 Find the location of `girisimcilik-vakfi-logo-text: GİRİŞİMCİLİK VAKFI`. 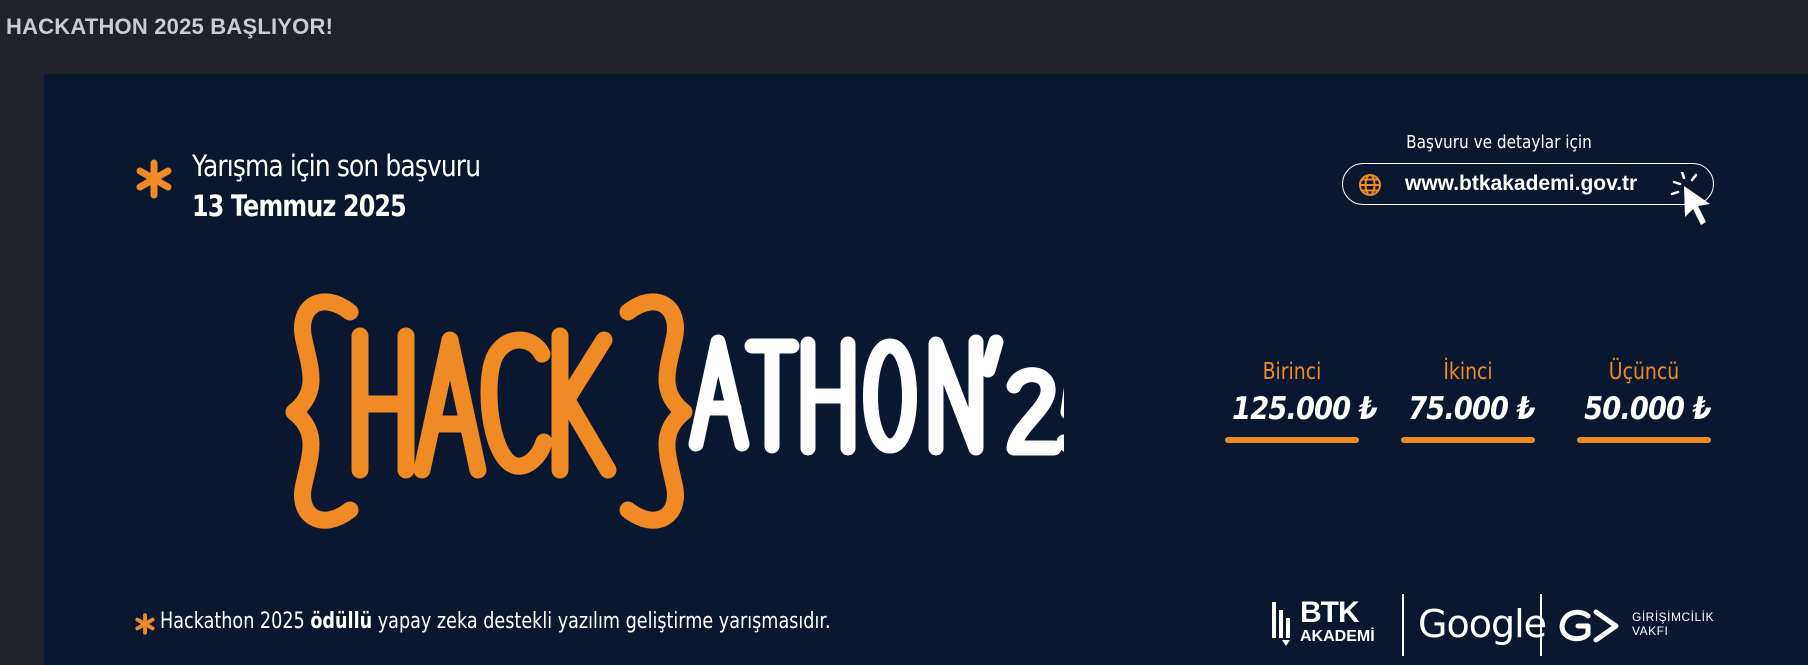

girisimcilik-vakfi-logo-text: GİRİŞİMCİLİK VAKFI is located at coordinates (1673, 624).